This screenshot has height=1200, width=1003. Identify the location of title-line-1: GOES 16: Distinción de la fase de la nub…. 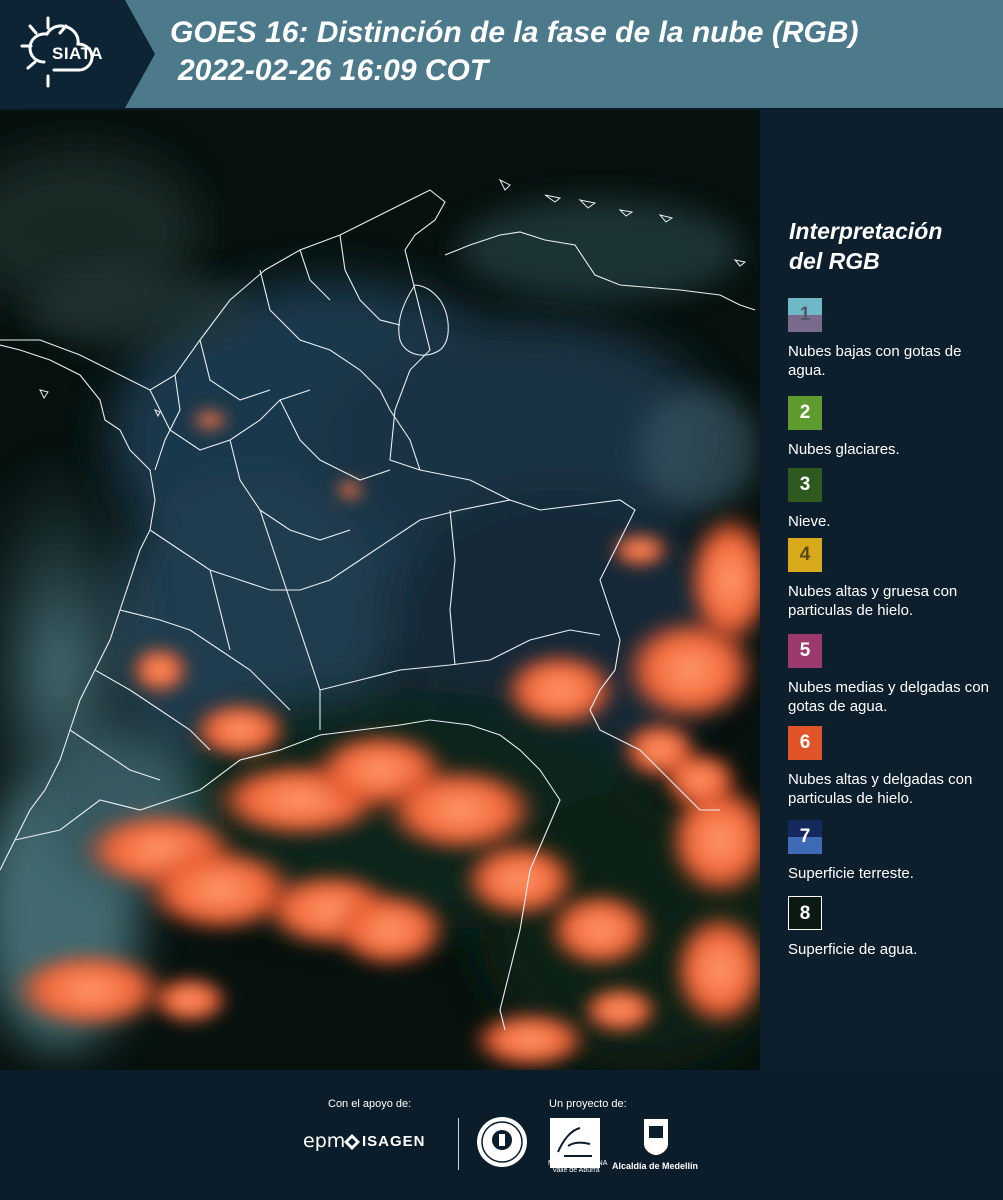
(514, 32).